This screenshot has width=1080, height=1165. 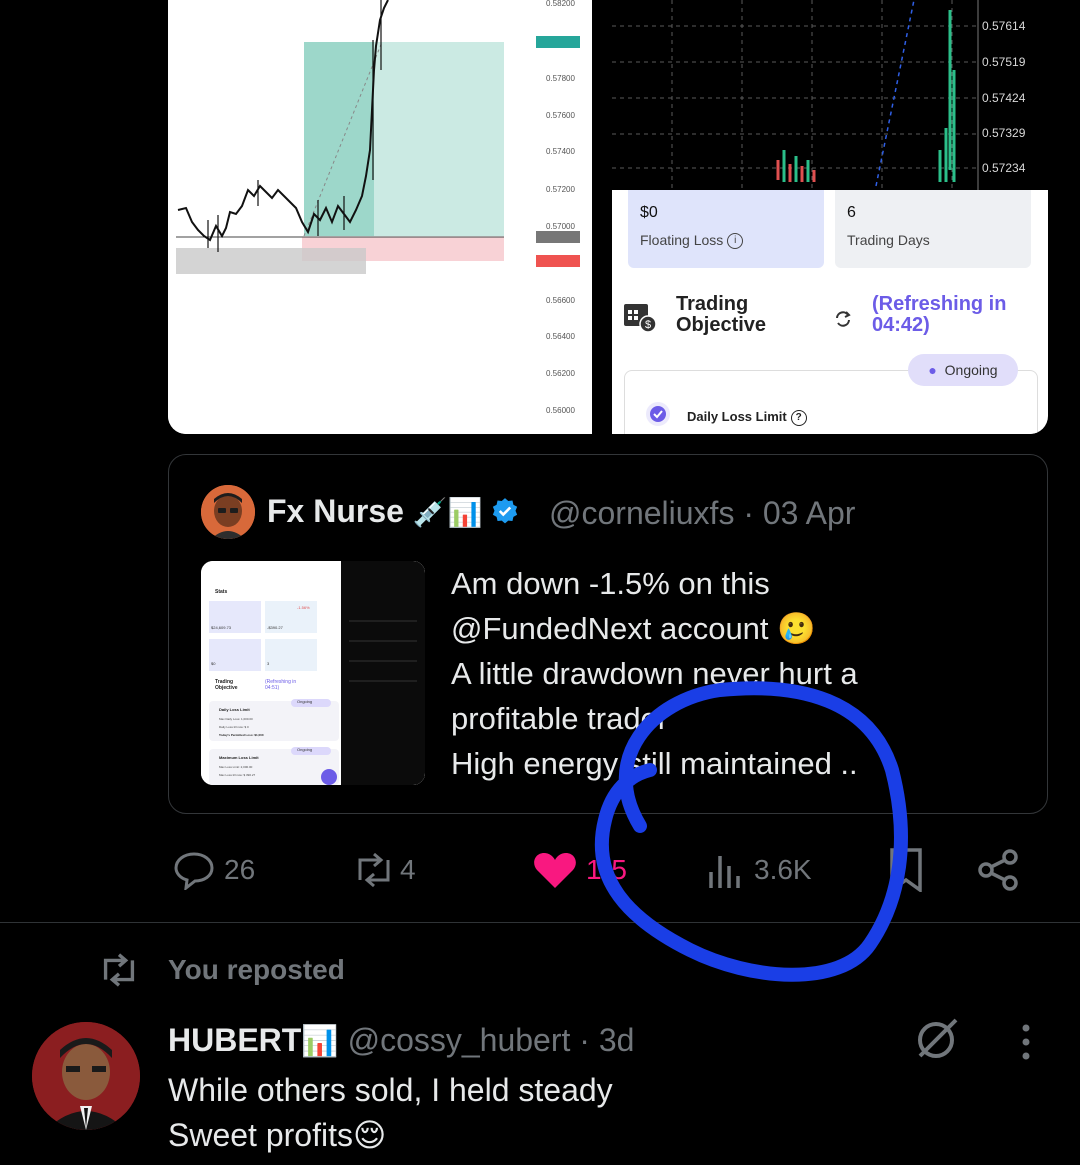 I want to click on check-circle-icon, so click(x=658, y=414).